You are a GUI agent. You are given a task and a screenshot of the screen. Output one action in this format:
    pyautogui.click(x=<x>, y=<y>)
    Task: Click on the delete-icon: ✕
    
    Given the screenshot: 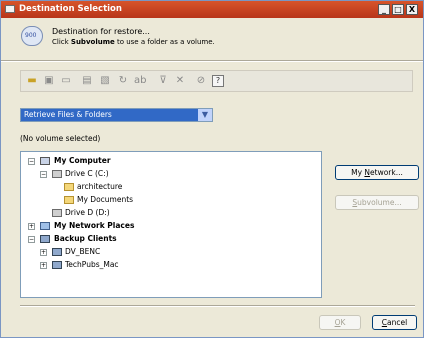 What is the action you would take?
    pyautogui.click(x=180, y=81)
    